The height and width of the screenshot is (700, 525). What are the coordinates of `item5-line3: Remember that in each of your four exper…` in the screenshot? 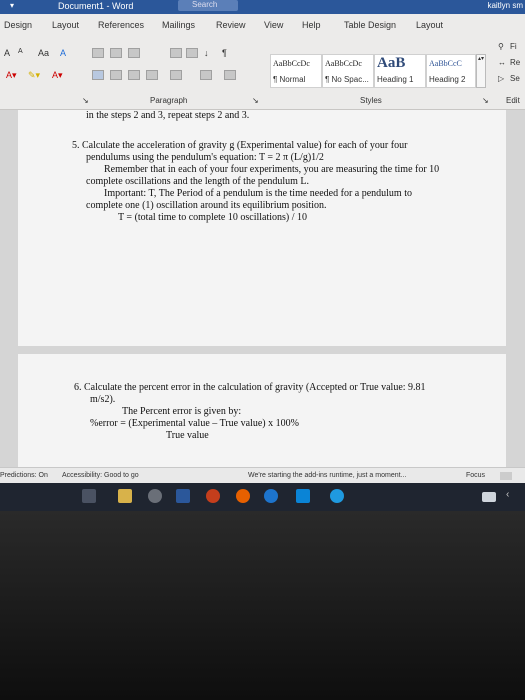 It's located at (272, 169).